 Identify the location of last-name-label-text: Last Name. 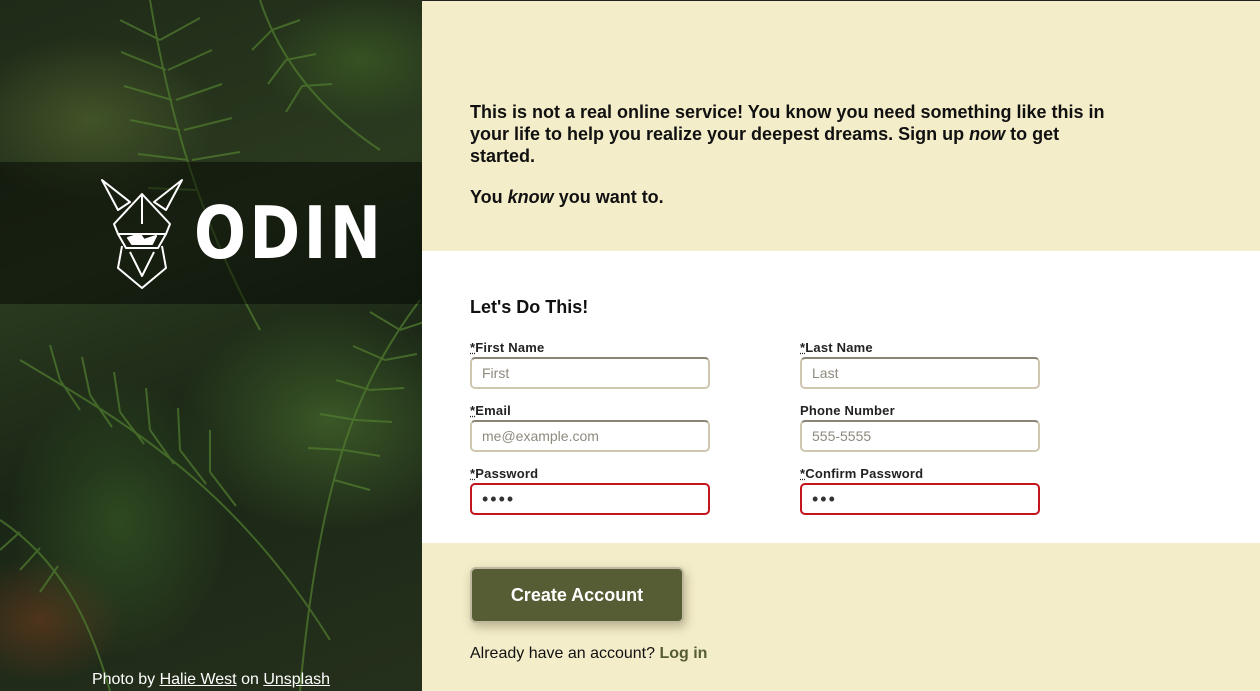
(839, 347).